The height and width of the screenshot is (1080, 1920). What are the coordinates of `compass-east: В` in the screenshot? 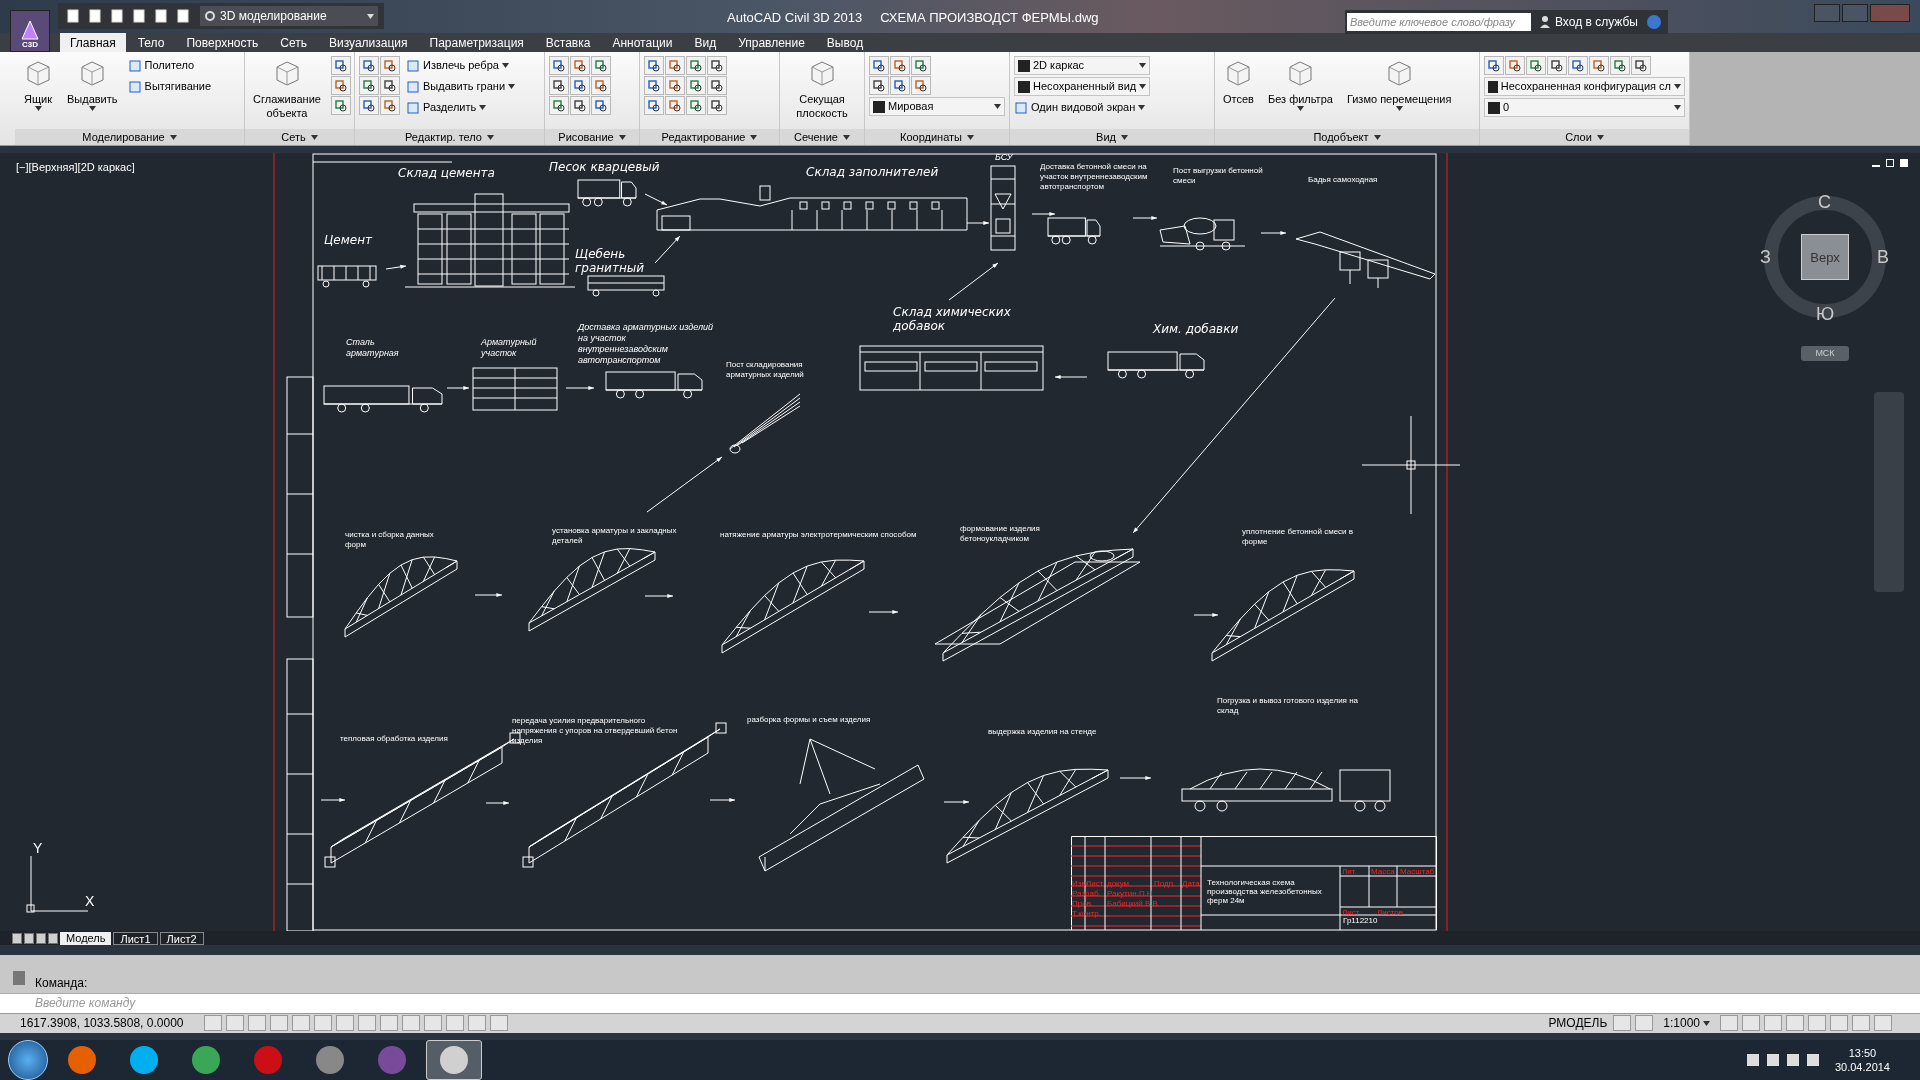 It's located at (1883, 257).